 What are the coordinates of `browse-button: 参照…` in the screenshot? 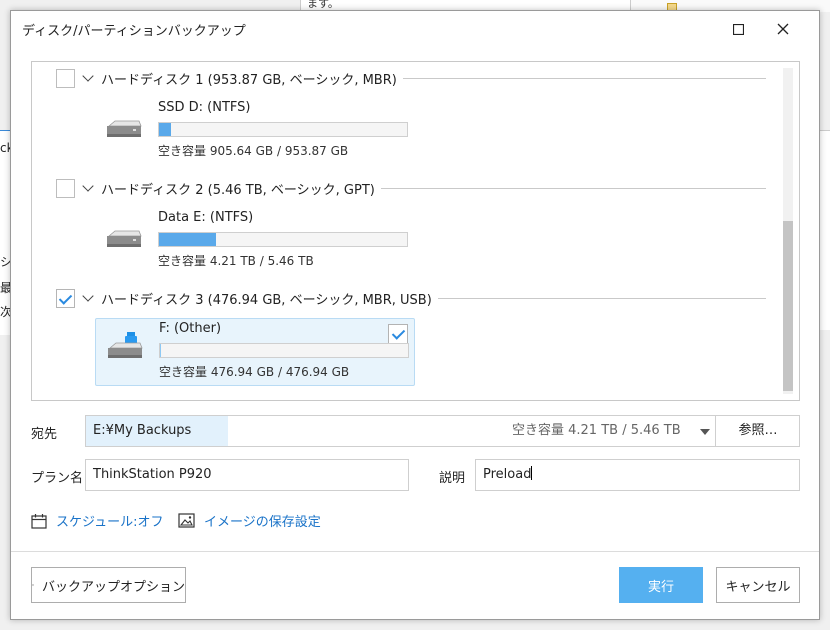 It's located at (757, 431).